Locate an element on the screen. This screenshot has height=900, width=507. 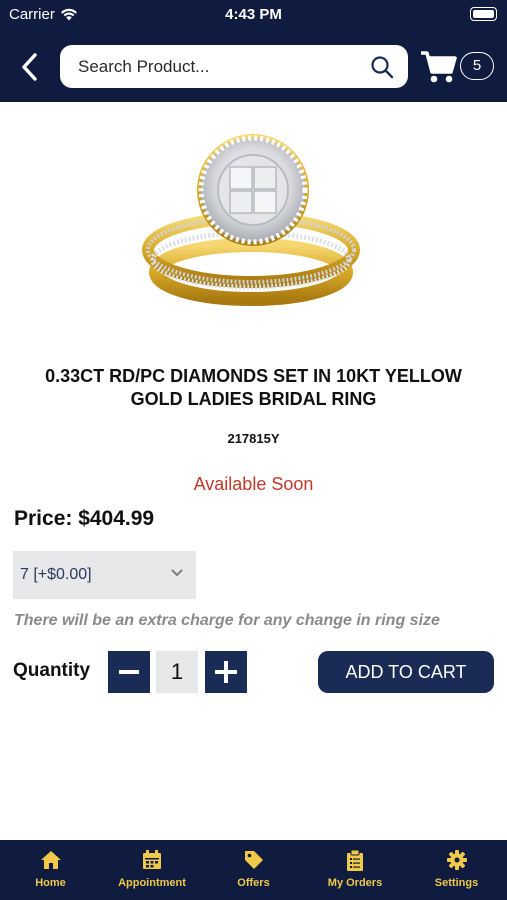
battery-icon is located at coordinates (483, 14).